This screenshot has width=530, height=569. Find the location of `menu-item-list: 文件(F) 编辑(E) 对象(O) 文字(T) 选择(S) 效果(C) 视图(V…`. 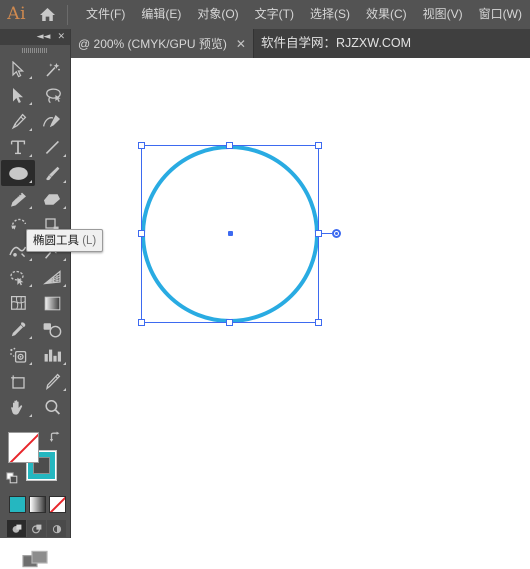

menu-item-list: 文件(F) 编辑(E) 对象(O) 文字(T) 选择(S) 效果(C) 视图(V… is located at coordinates (304, 14).